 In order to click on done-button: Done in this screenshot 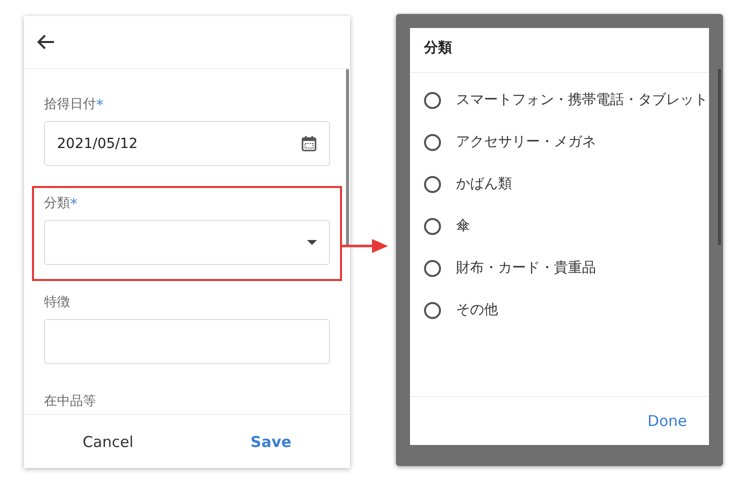, I will do `click(667, 421)`.